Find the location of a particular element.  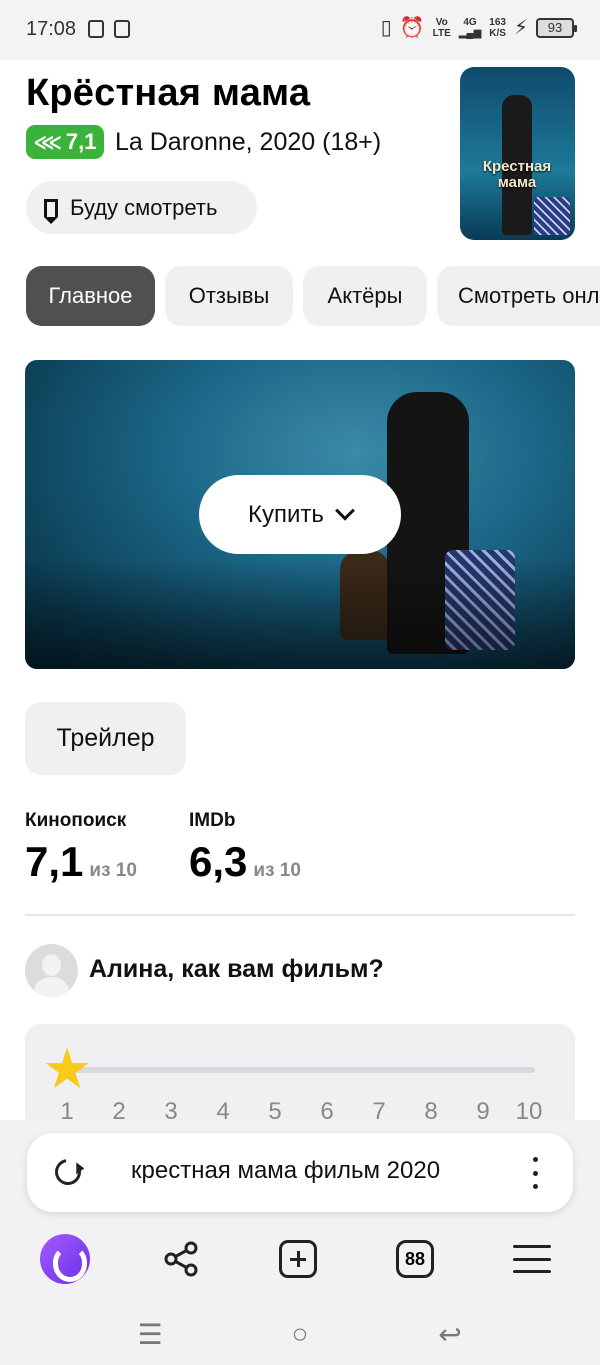

charging-icon: ⚡ is located at coordinates (520, 28).